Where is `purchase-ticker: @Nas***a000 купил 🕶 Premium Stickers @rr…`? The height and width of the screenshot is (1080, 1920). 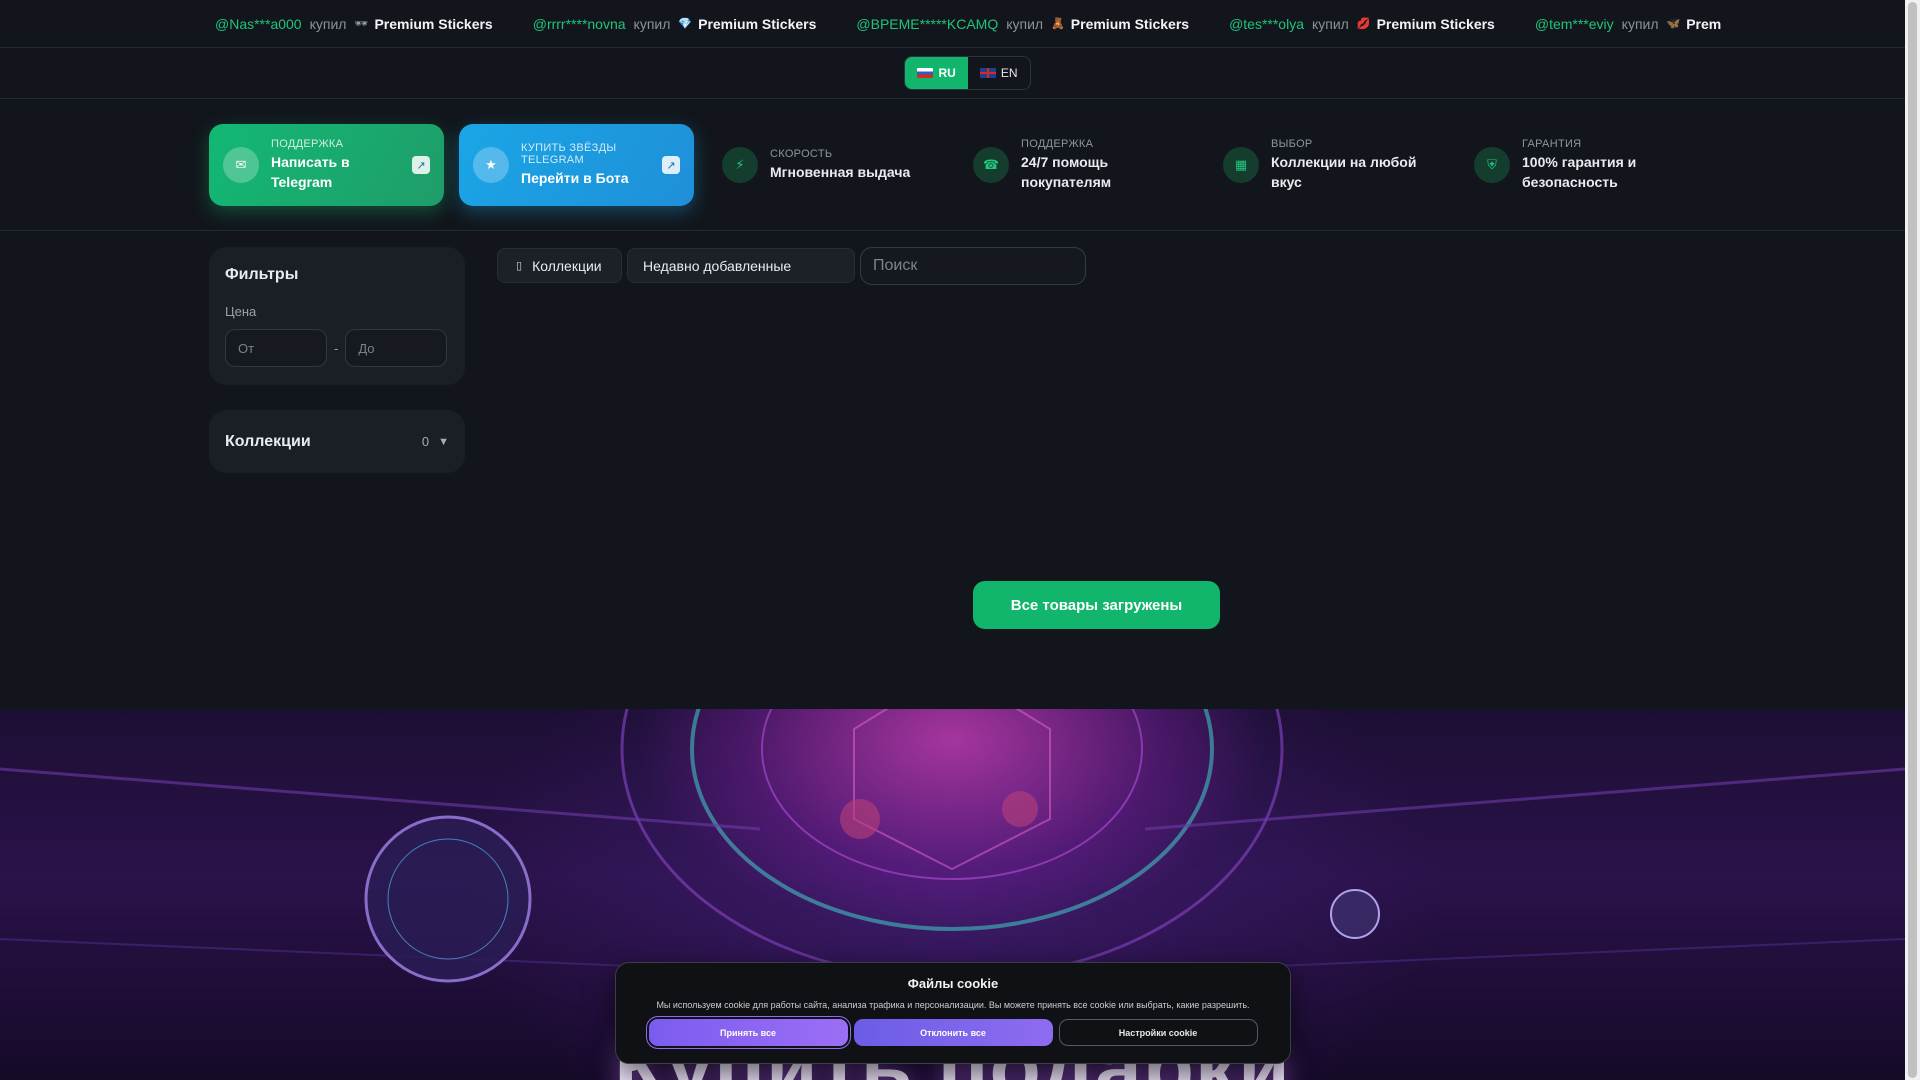 purchase-ticker: @Nas***a000 купил 🕶 Premium Stickers @rr… is located at coordinates (952, 24).